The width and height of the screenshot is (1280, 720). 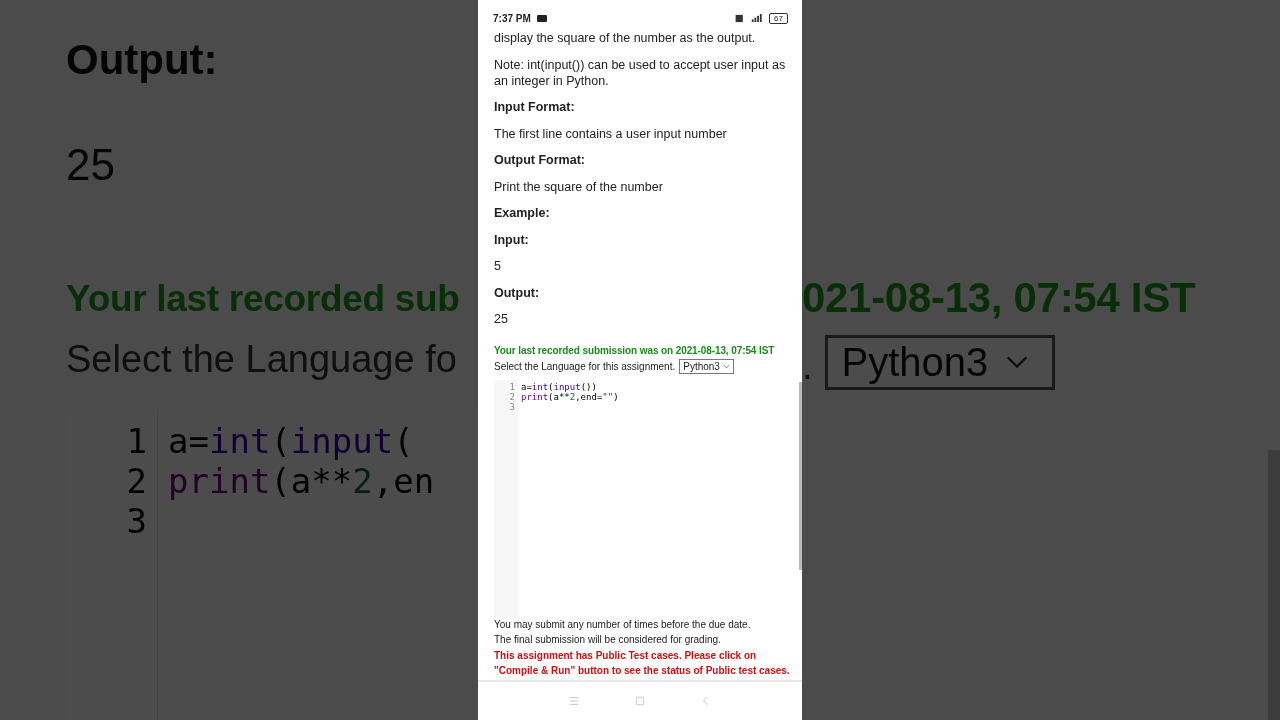 What do you see at coordinates (512, 18) in the screenshot?
I see `status-time: 7:37 PM` at bounding box center [512, 18].